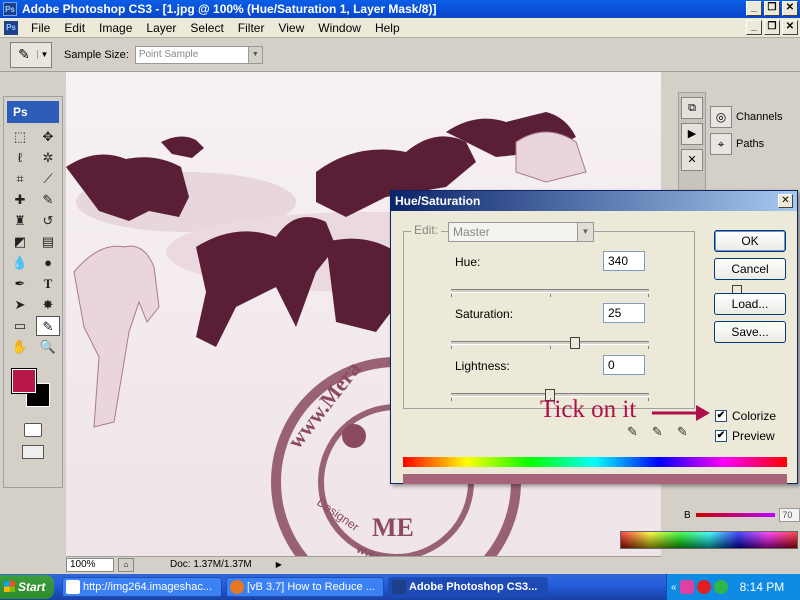 The width and height of the screenshot is (800, 600). Describe the element at coordinates (785, 201) in the screenshot. I see `dialog-close-button: ✕` at that location.